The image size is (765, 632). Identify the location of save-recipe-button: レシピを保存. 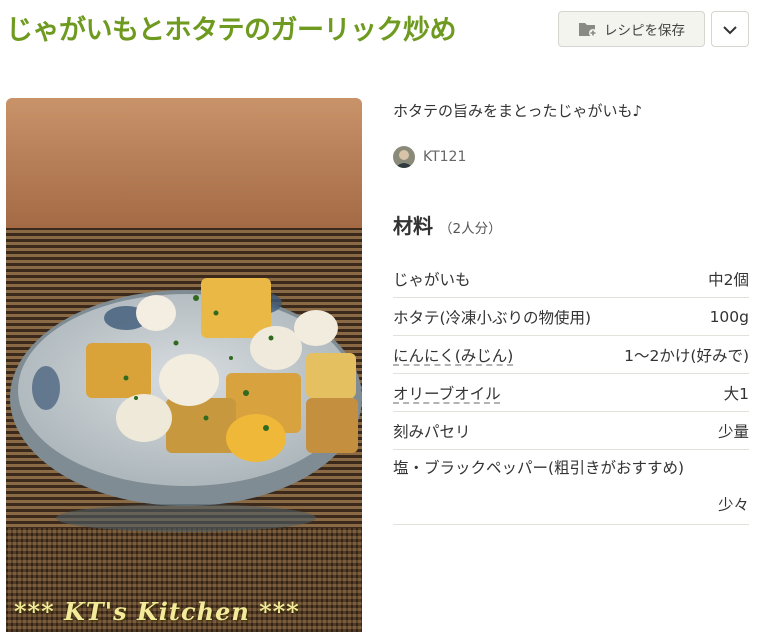
(631, 29).